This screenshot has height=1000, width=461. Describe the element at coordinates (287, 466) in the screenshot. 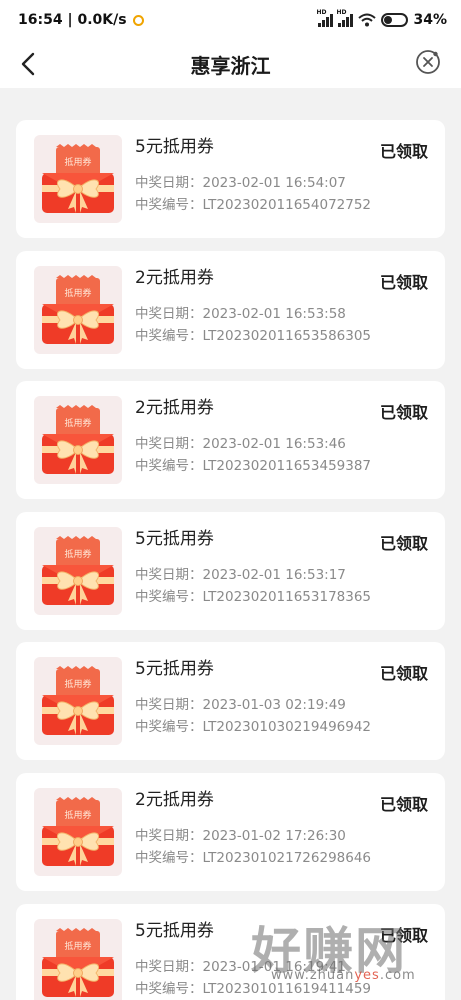

I see `prize-number-value: LT202302011653459387` at that location.